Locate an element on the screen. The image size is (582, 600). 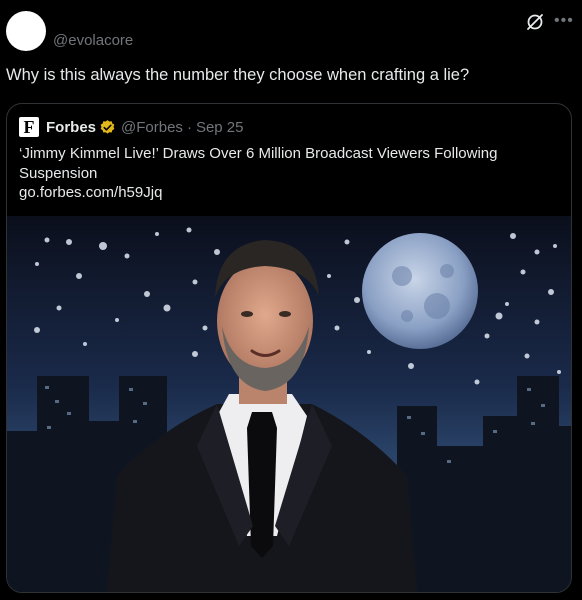
quote-author-name: Forbes is located at coordinates (71, 127).